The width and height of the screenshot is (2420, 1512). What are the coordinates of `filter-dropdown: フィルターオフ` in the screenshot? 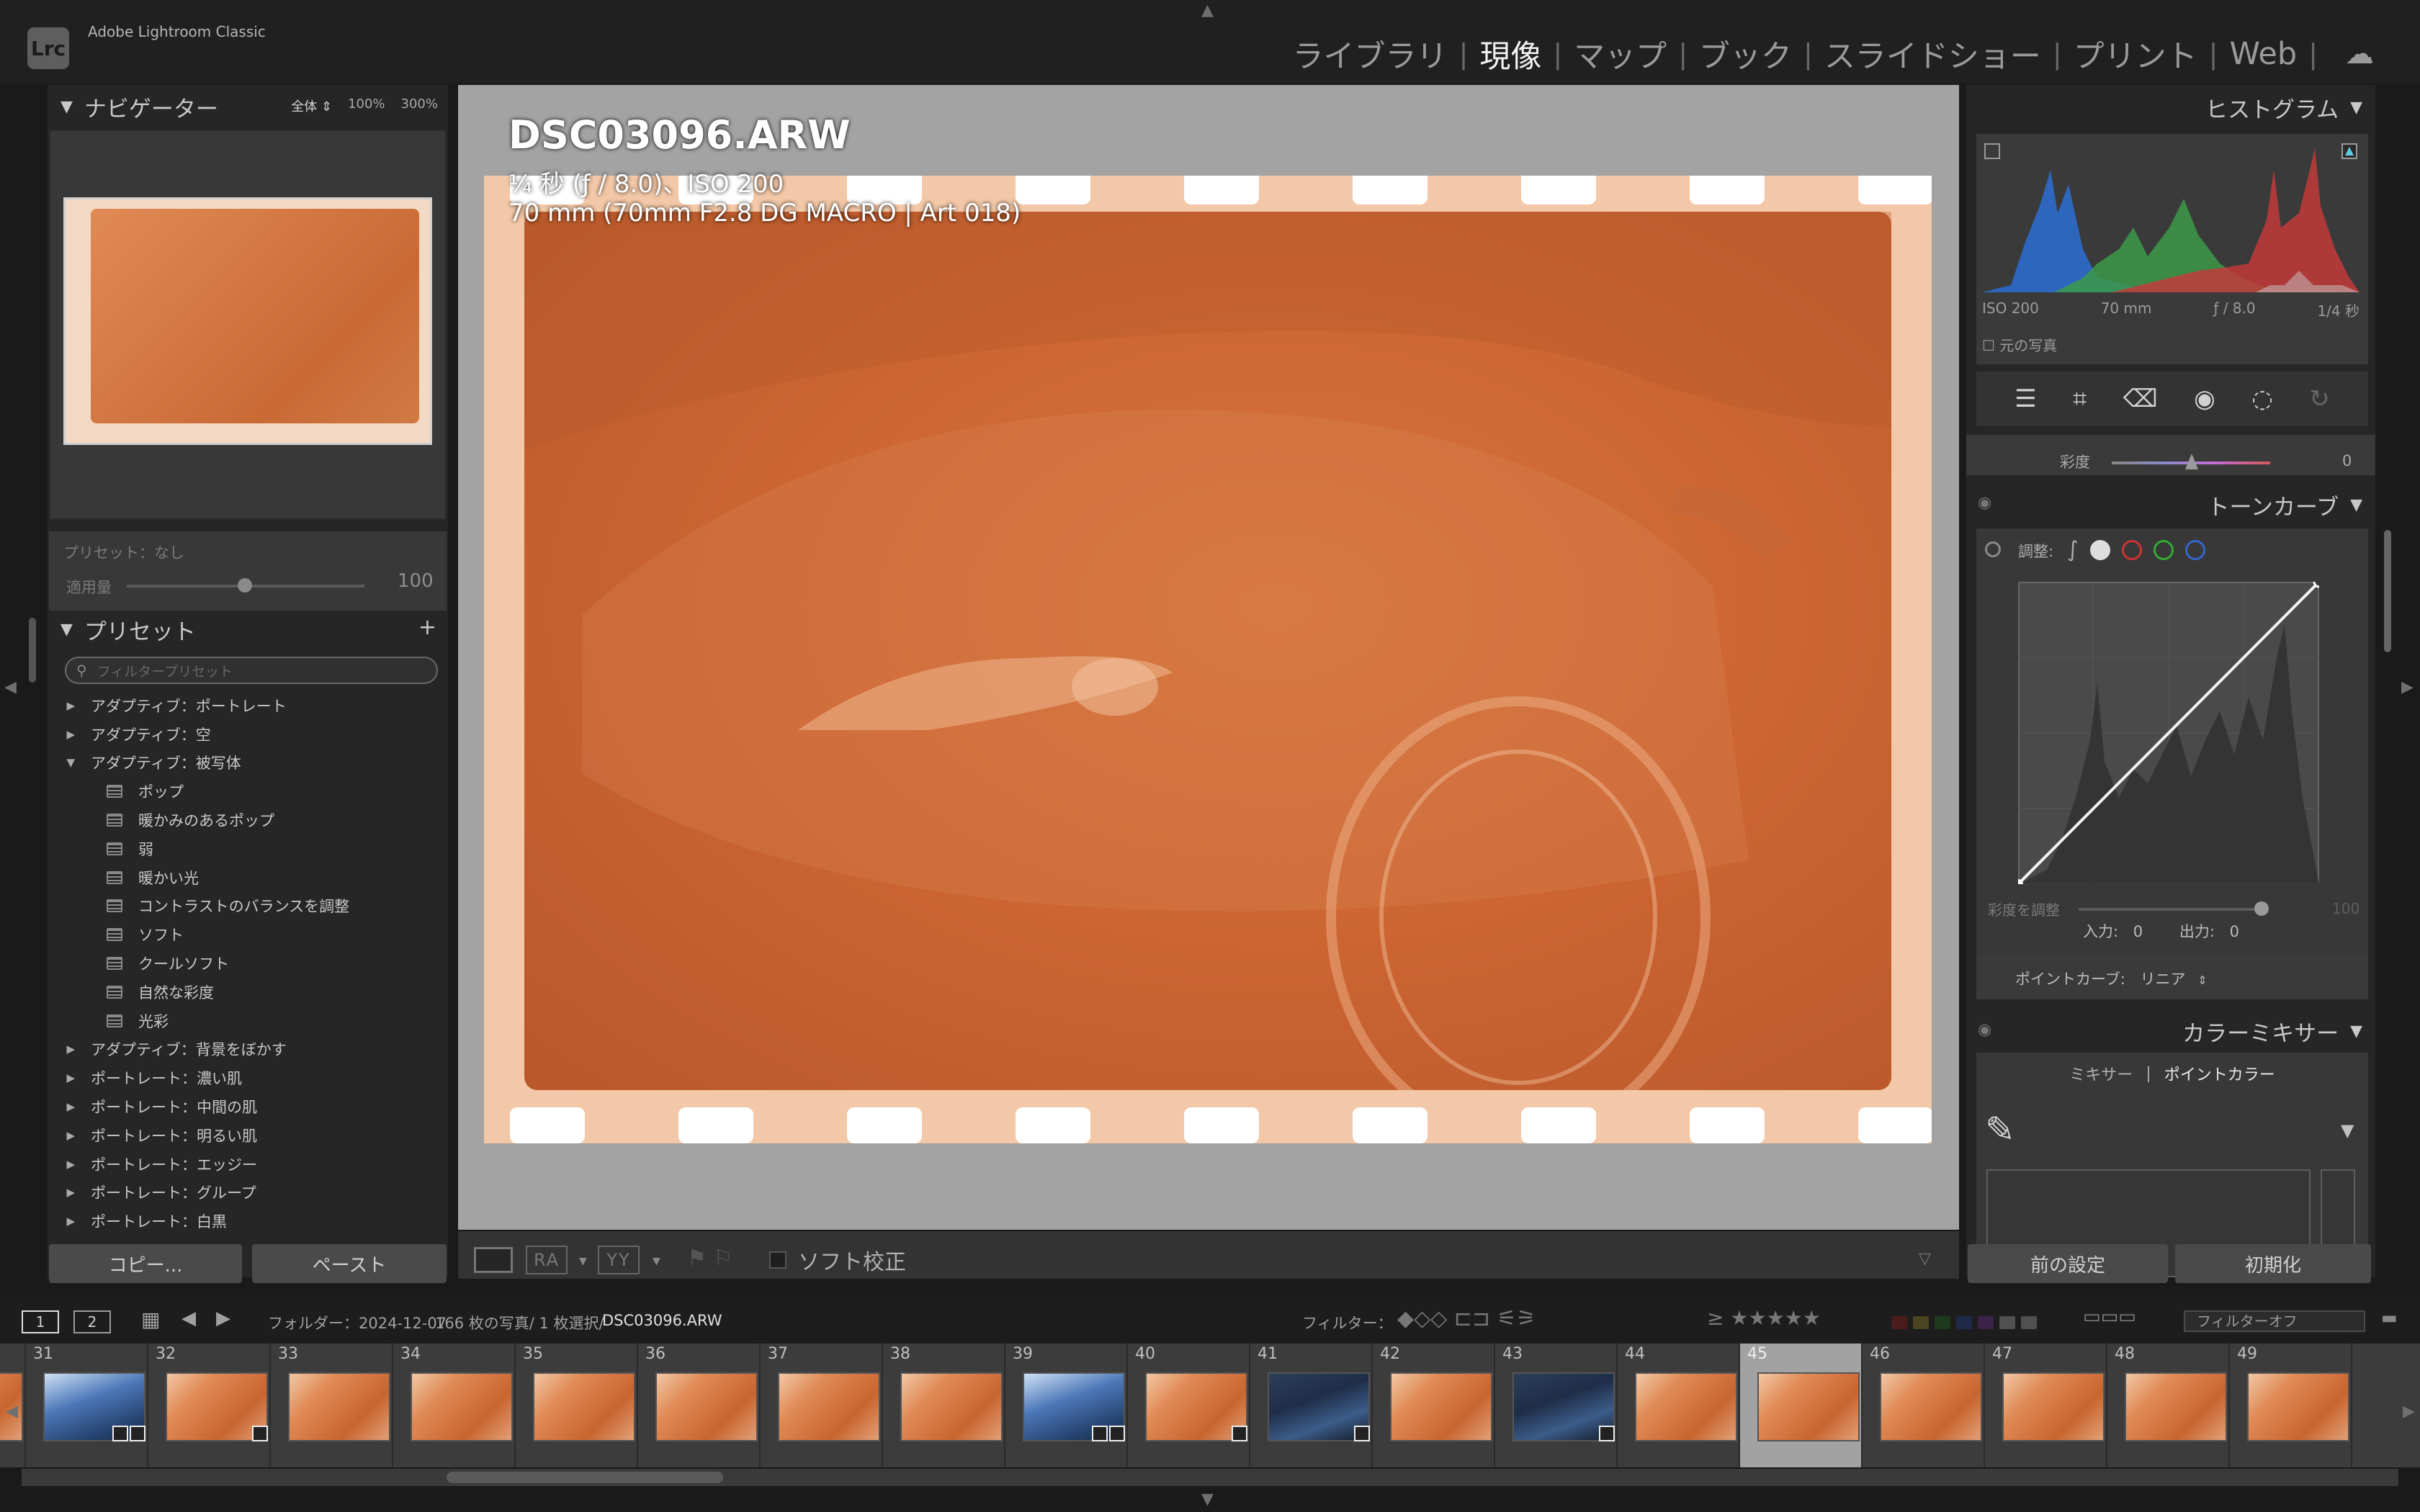 It's located at (2274, 1321).